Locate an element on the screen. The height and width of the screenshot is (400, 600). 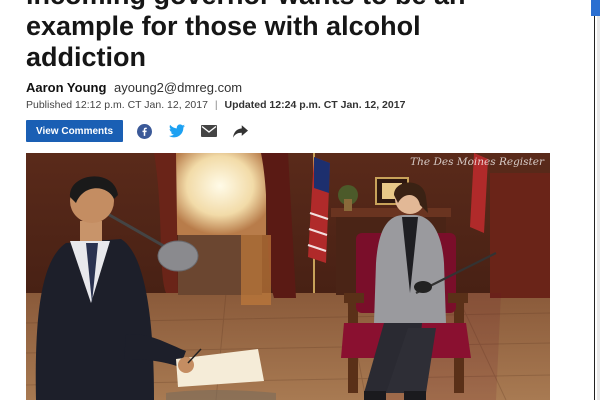
facebook-icon is located at coordinates (144, 131).